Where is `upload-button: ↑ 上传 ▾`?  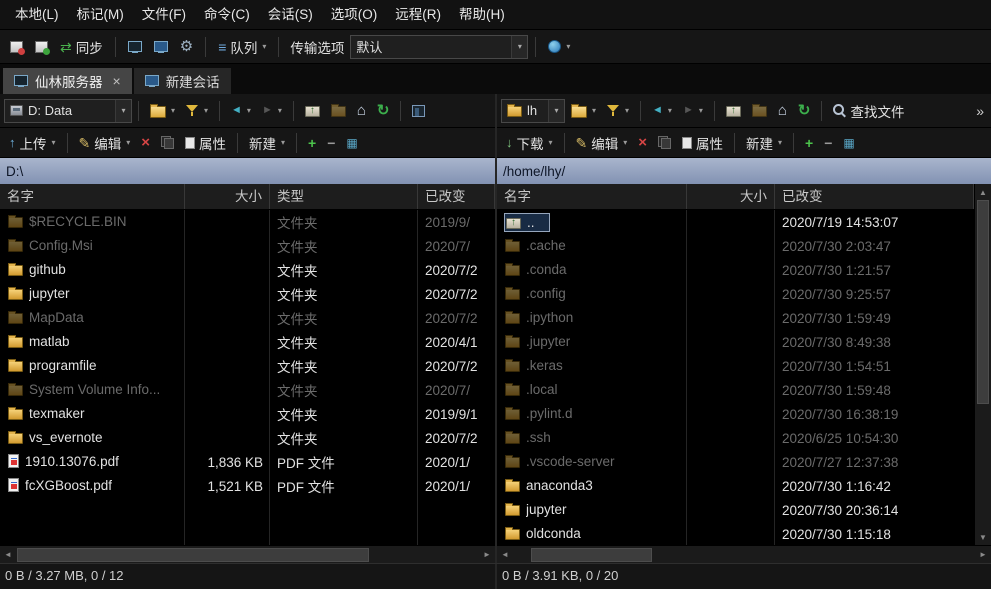 upload-button: ↑ 上传 ▾ is located at coordinates (32, 143).